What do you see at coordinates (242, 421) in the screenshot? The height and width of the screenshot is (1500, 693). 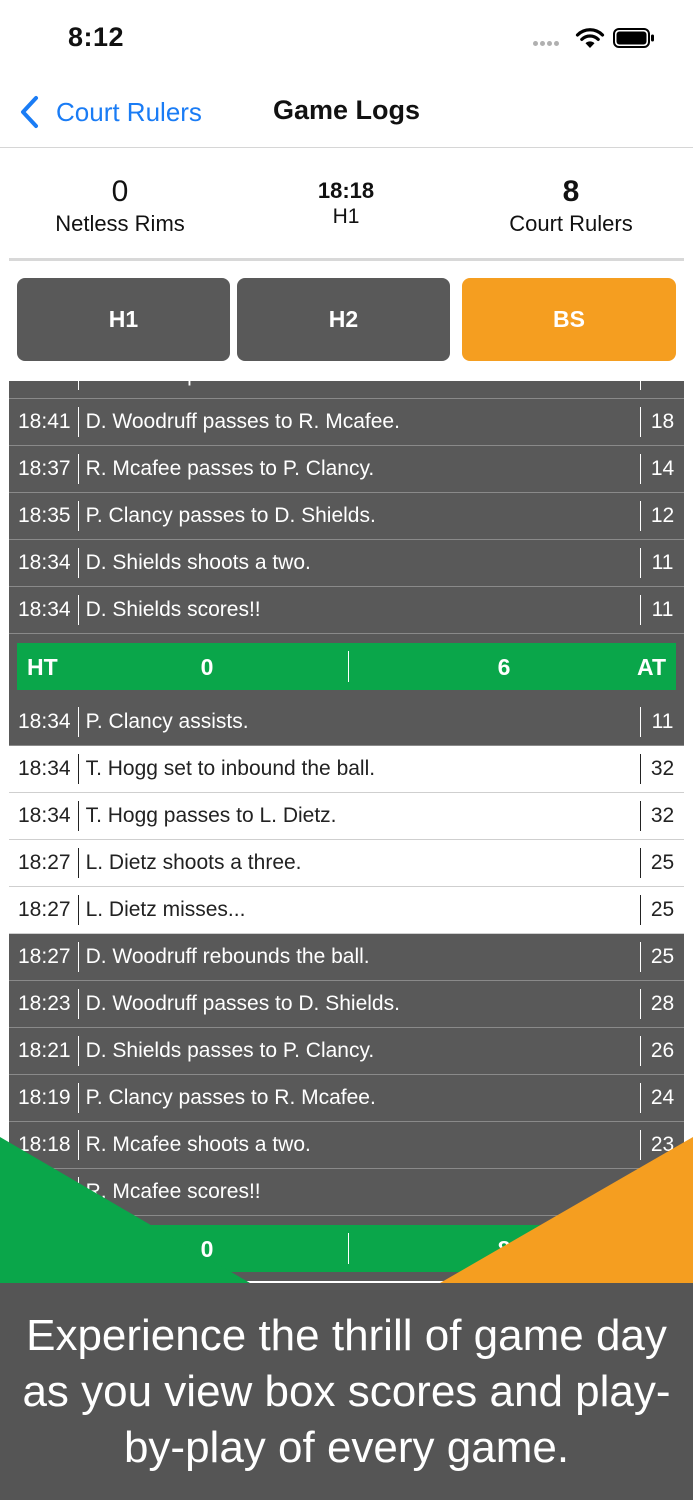 I see `log-text: D. Woodruff passes to R. Mcafee.` at bounding box center [242, 421].